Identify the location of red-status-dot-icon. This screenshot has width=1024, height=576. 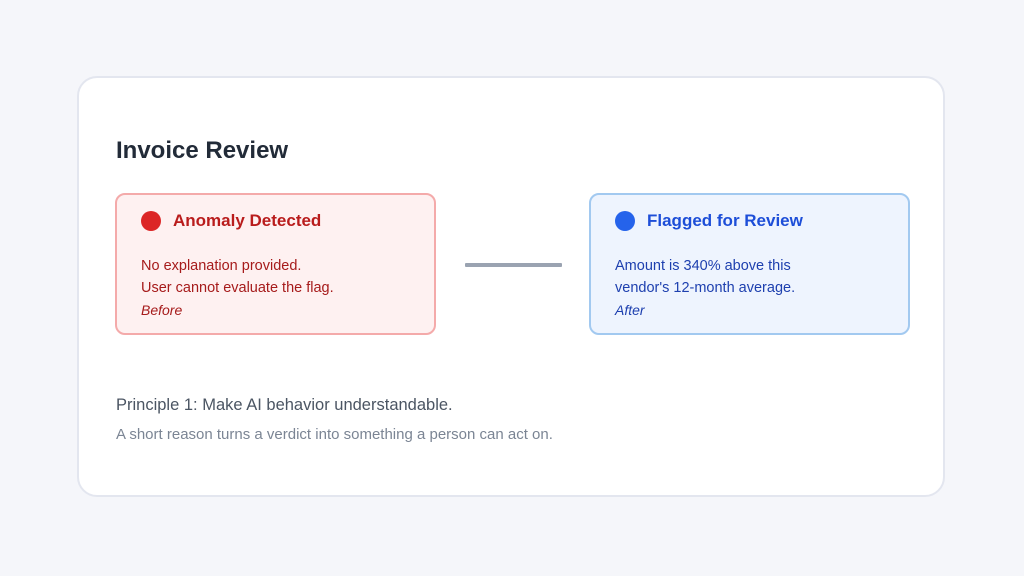
(151, 221).